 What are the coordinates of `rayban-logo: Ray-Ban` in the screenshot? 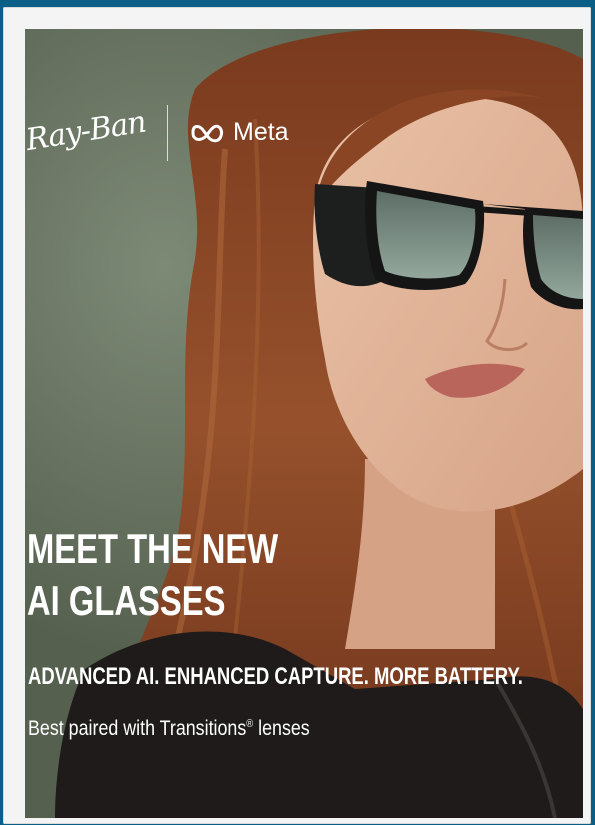 It's located at (87, 131).